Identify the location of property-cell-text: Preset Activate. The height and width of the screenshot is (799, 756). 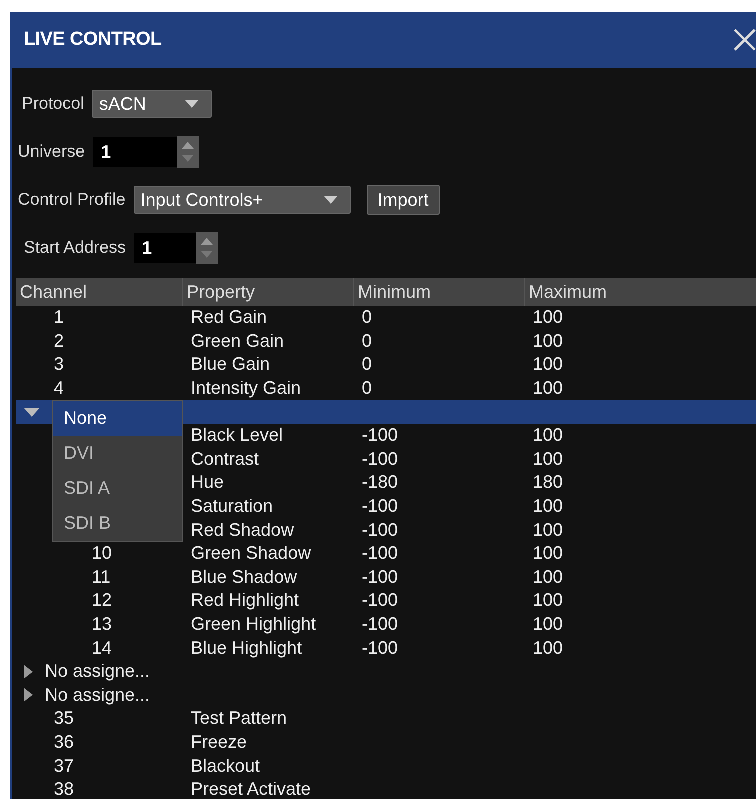
(251, 789).